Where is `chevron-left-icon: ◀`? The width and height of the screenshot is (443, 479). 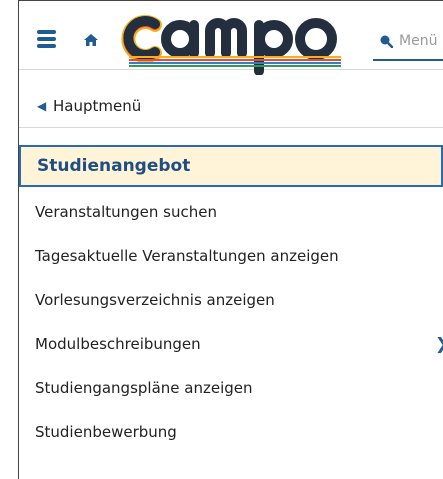
chevron-left-icon: ◀ is located at coordinates (42, 106).